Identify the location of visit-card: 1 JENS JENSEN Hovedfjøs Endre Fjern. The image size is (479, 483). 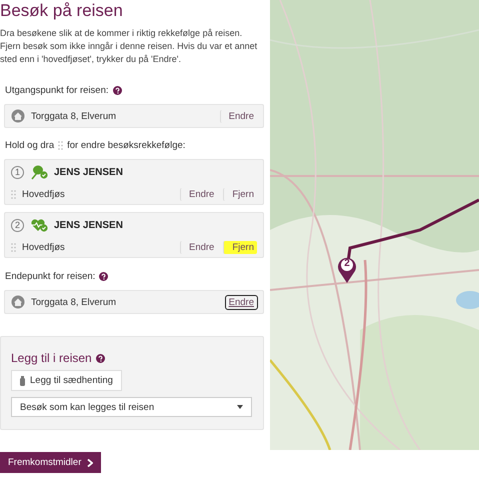
(134, 182).